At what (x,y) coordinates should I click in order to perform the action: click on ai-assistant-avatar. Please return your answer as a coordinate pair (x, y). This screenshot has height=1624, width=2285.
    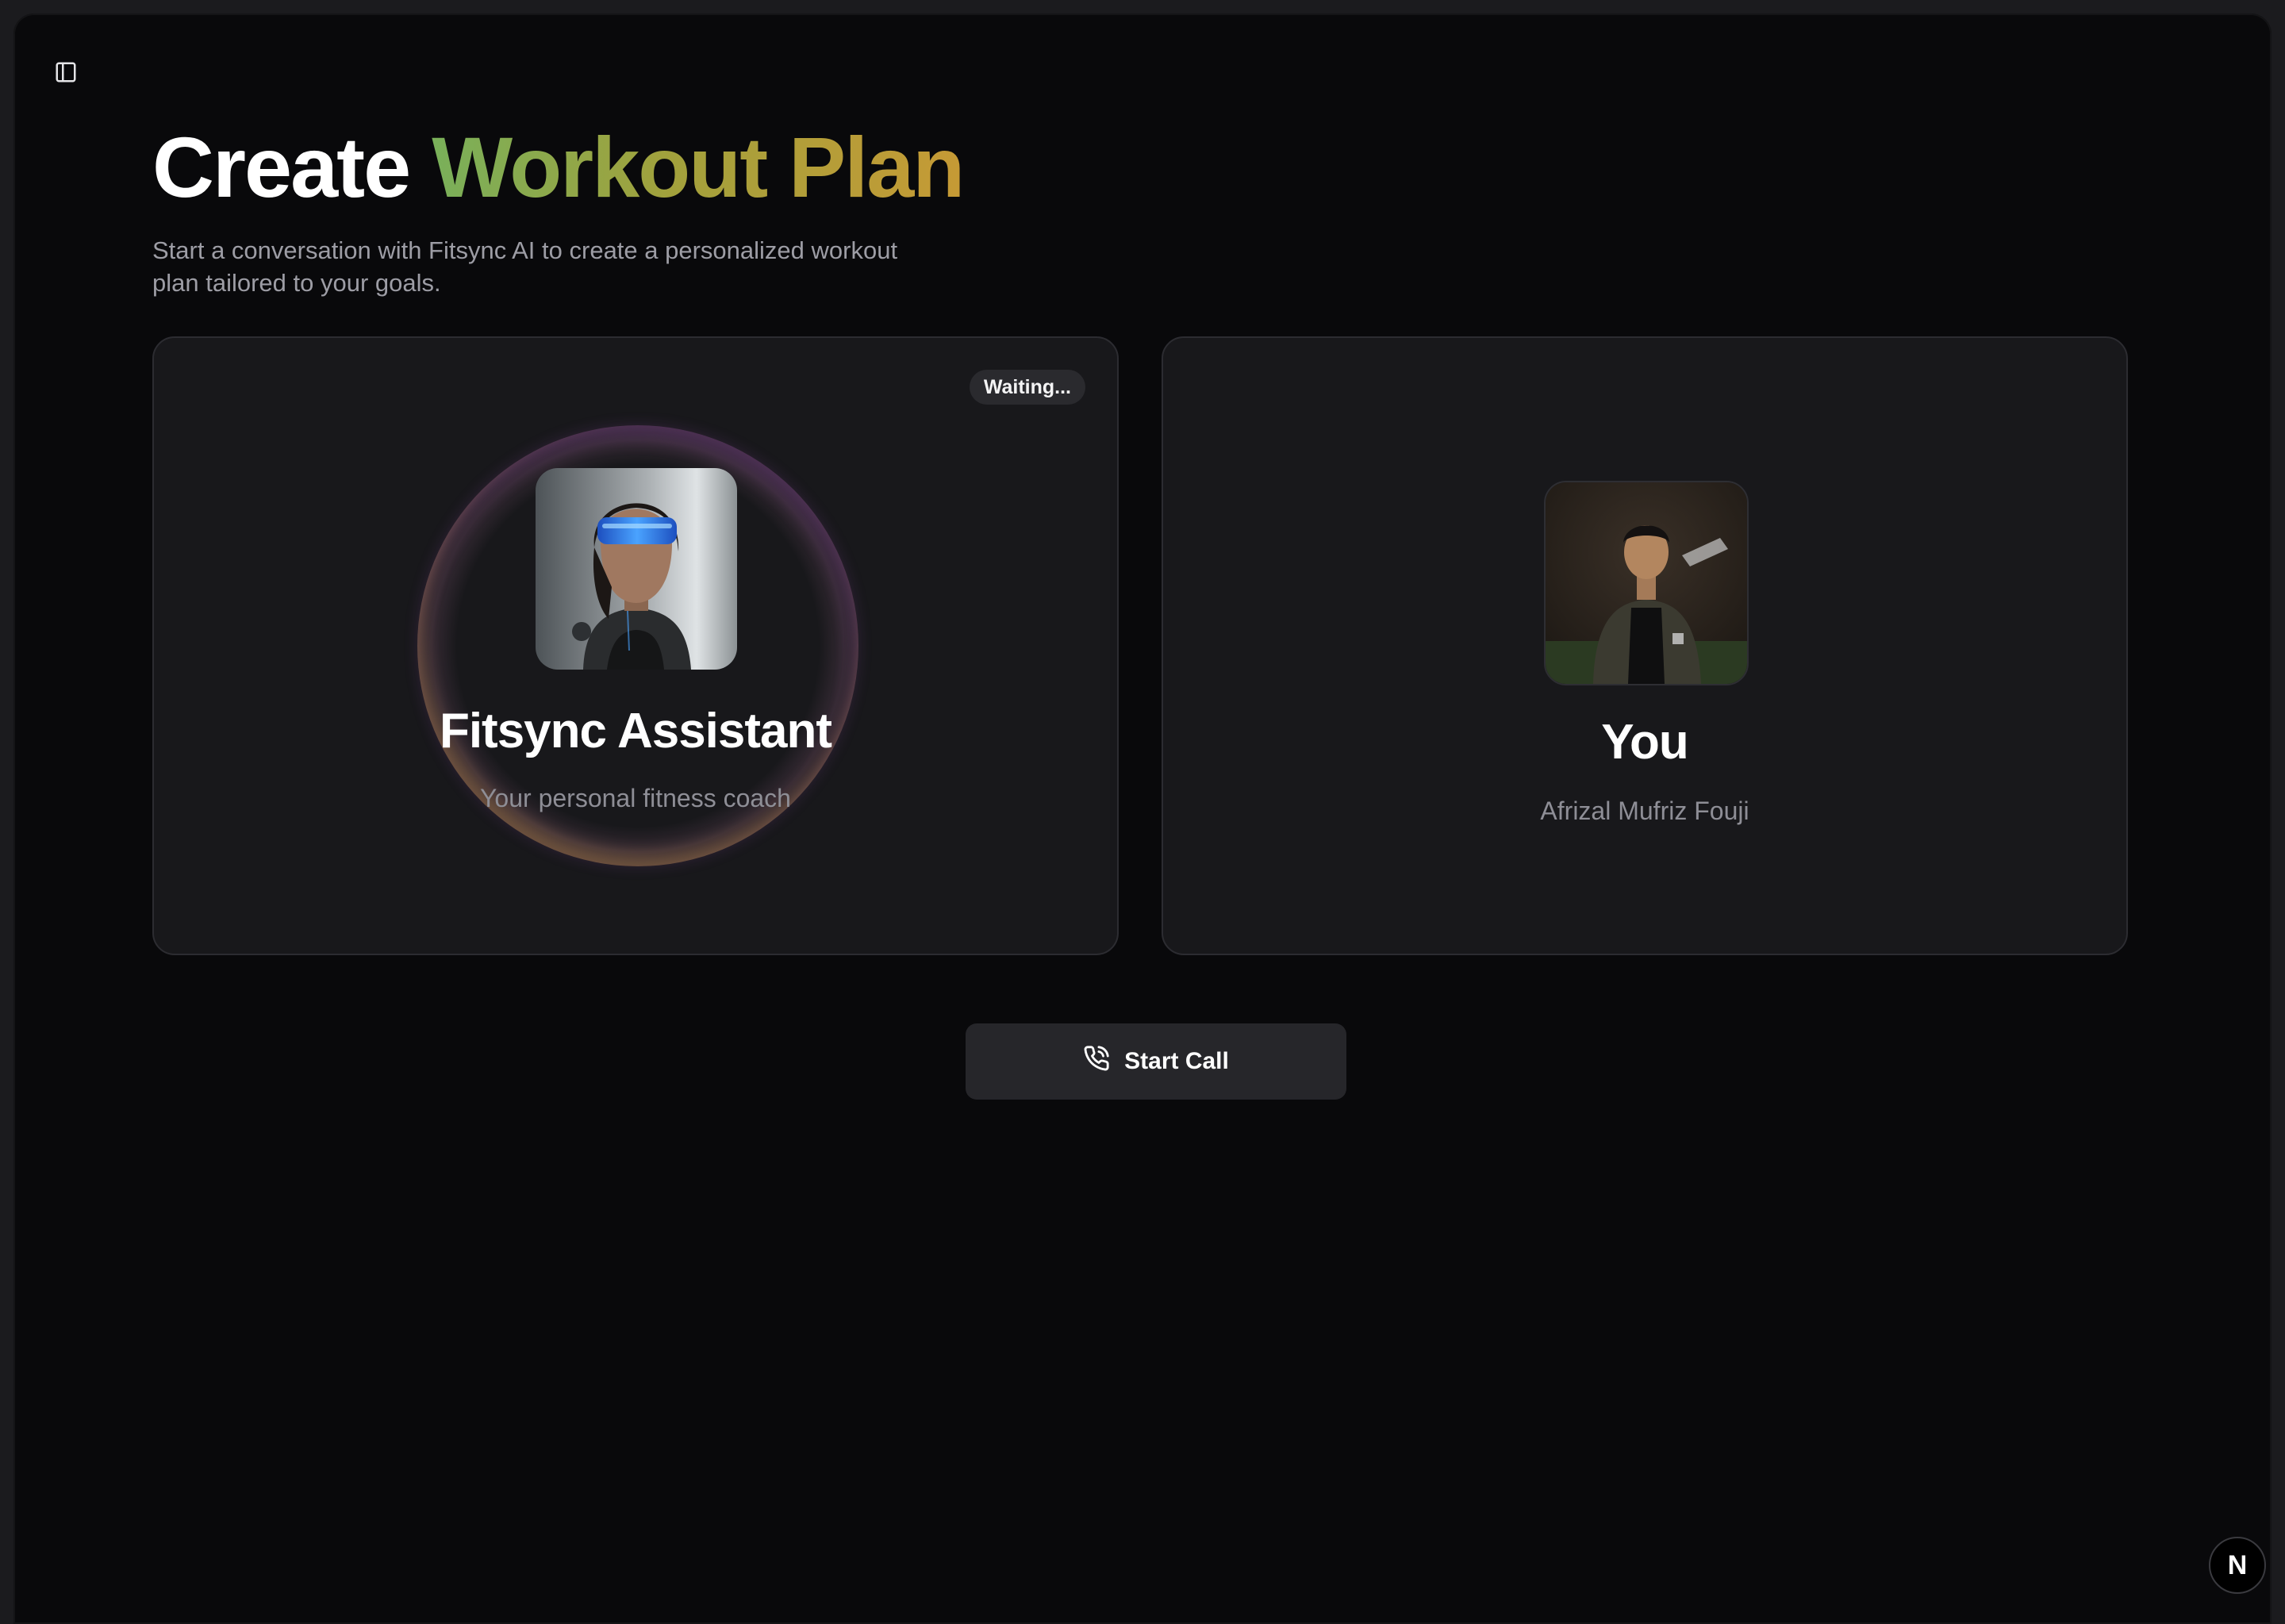
    Looking at the image, I should click on (637, 569).